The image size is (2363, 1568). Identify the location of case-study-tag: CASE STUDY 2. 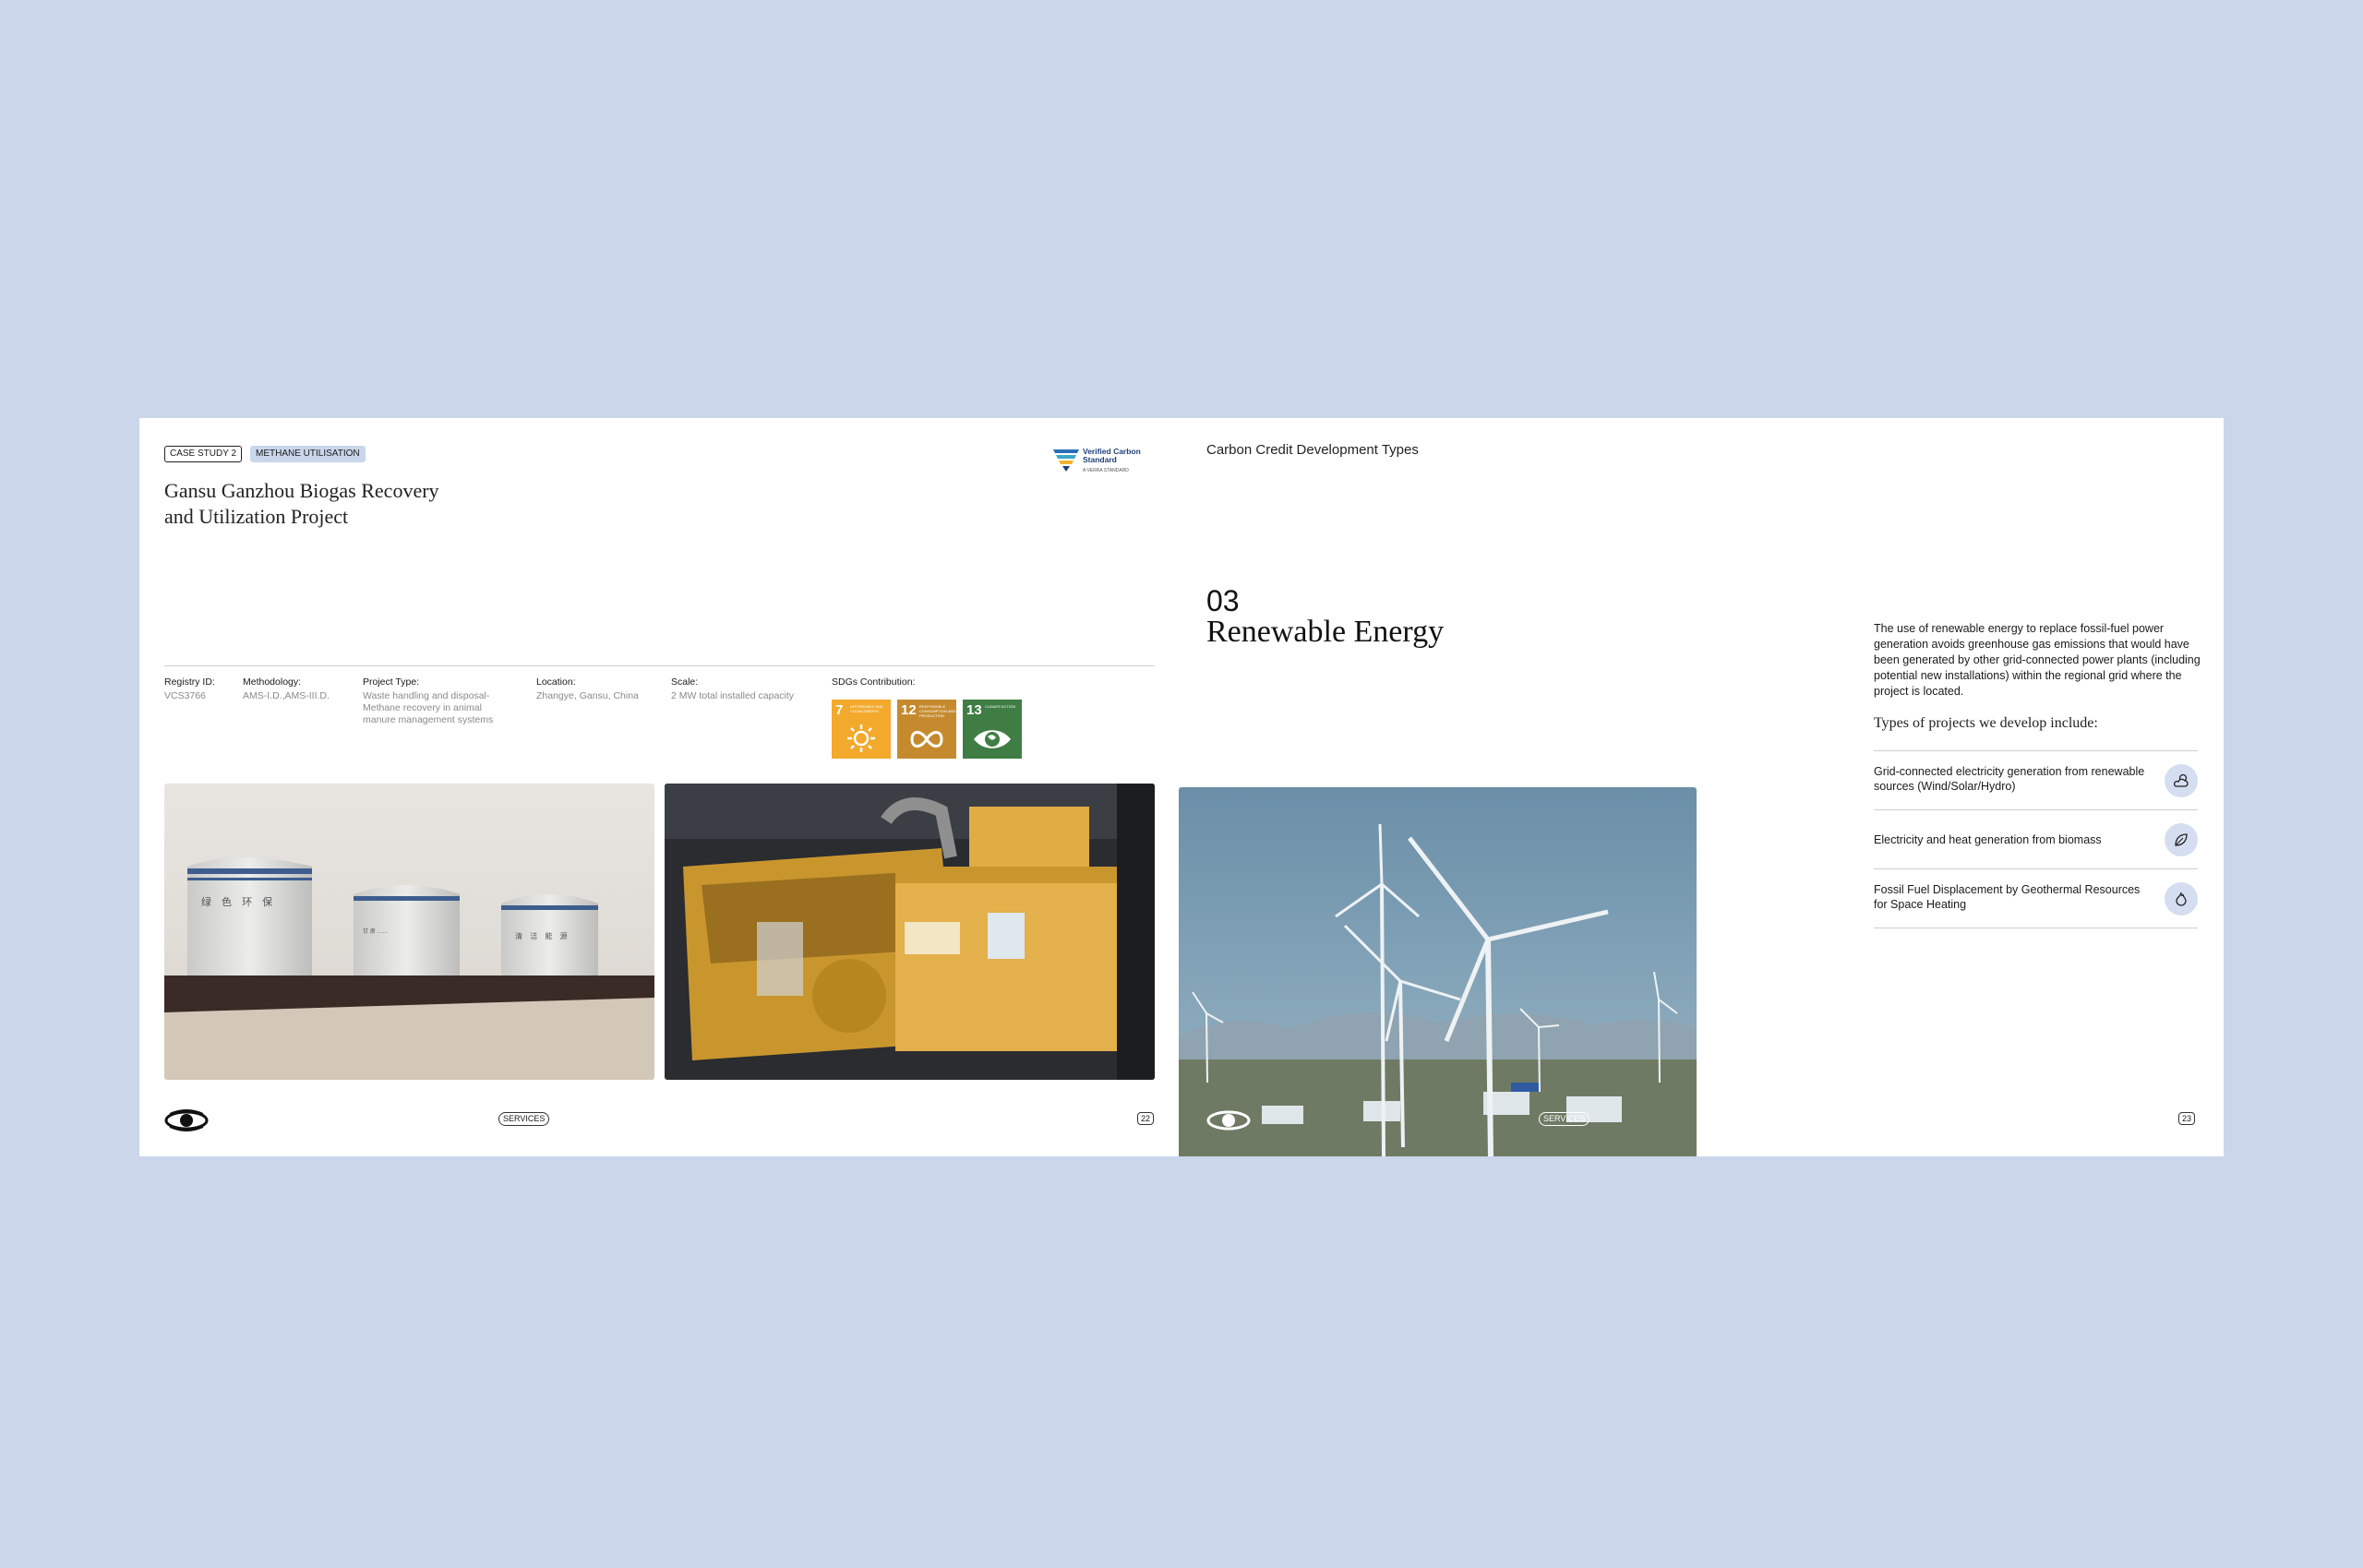
(204, 454).